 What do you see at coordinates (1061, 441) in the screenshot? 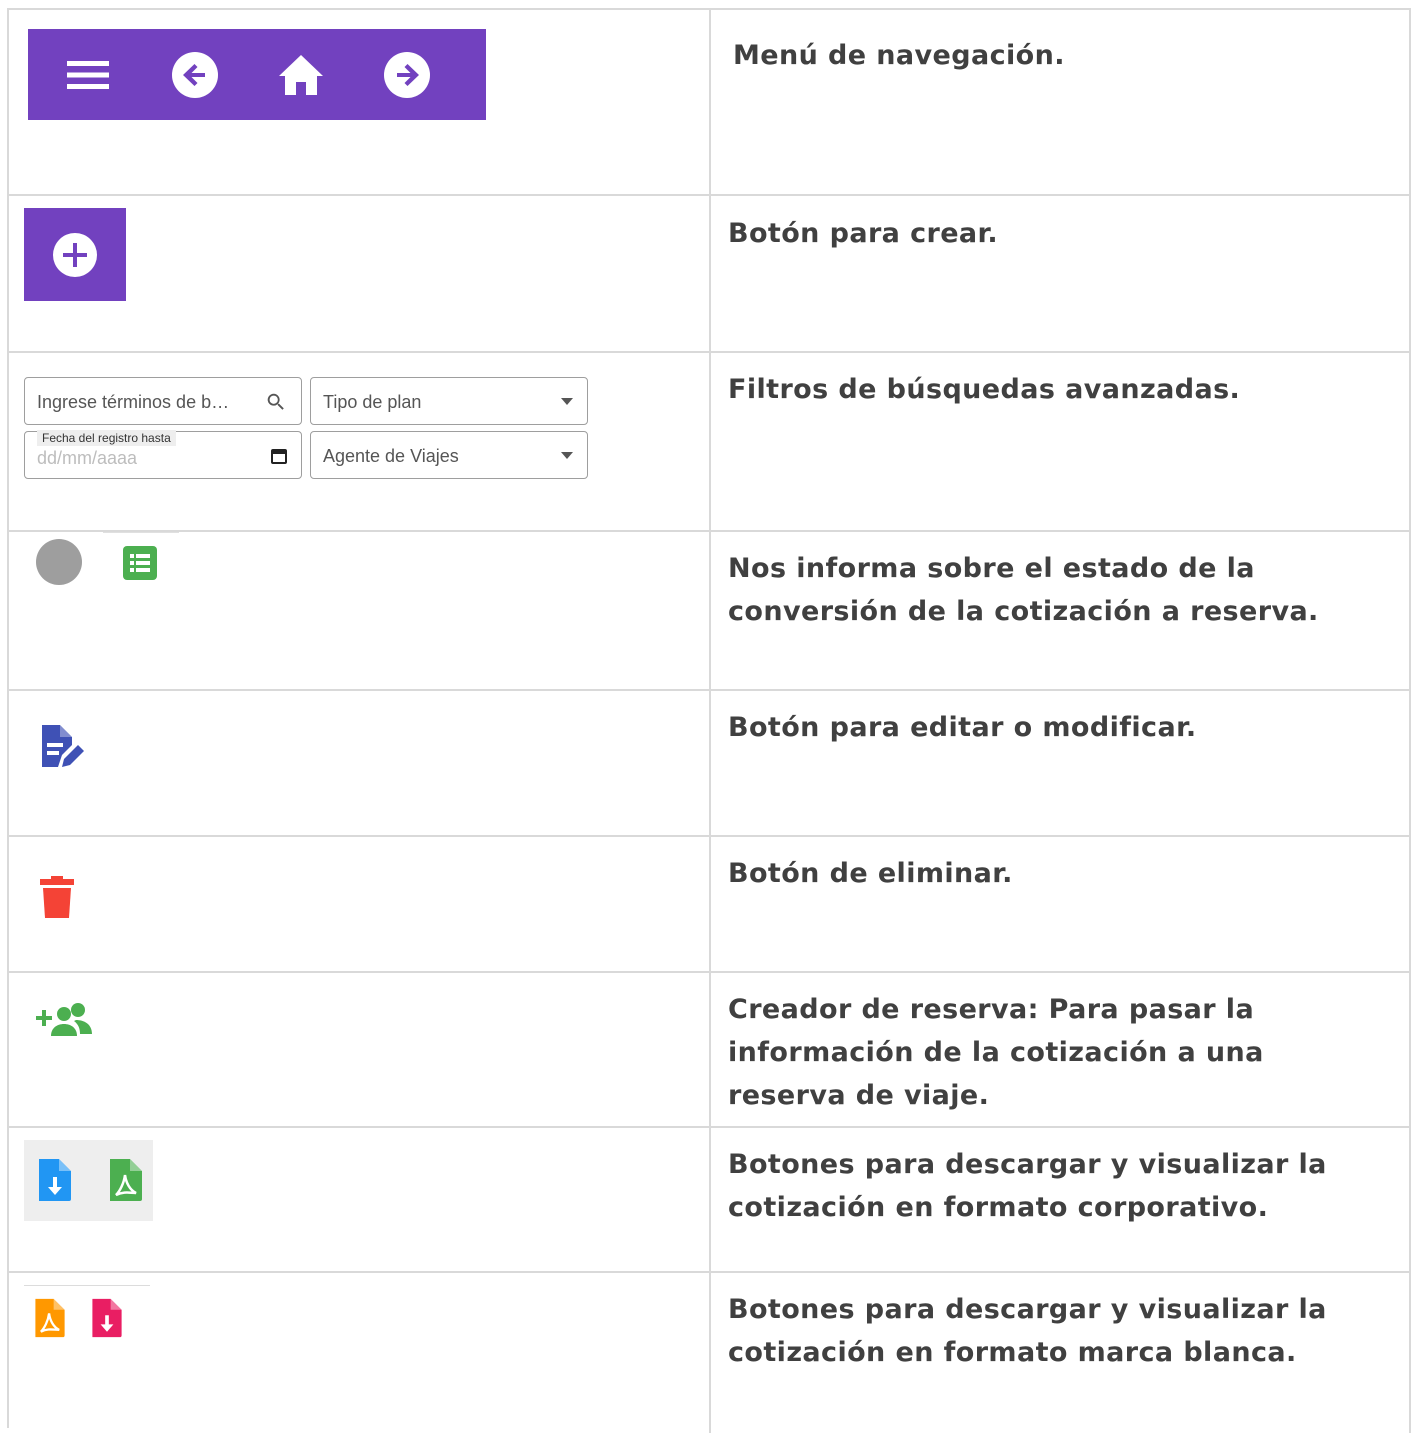
I see `description-cell: Filtros de búsquedas avanzadas.` at bounding box center [1061, 441].